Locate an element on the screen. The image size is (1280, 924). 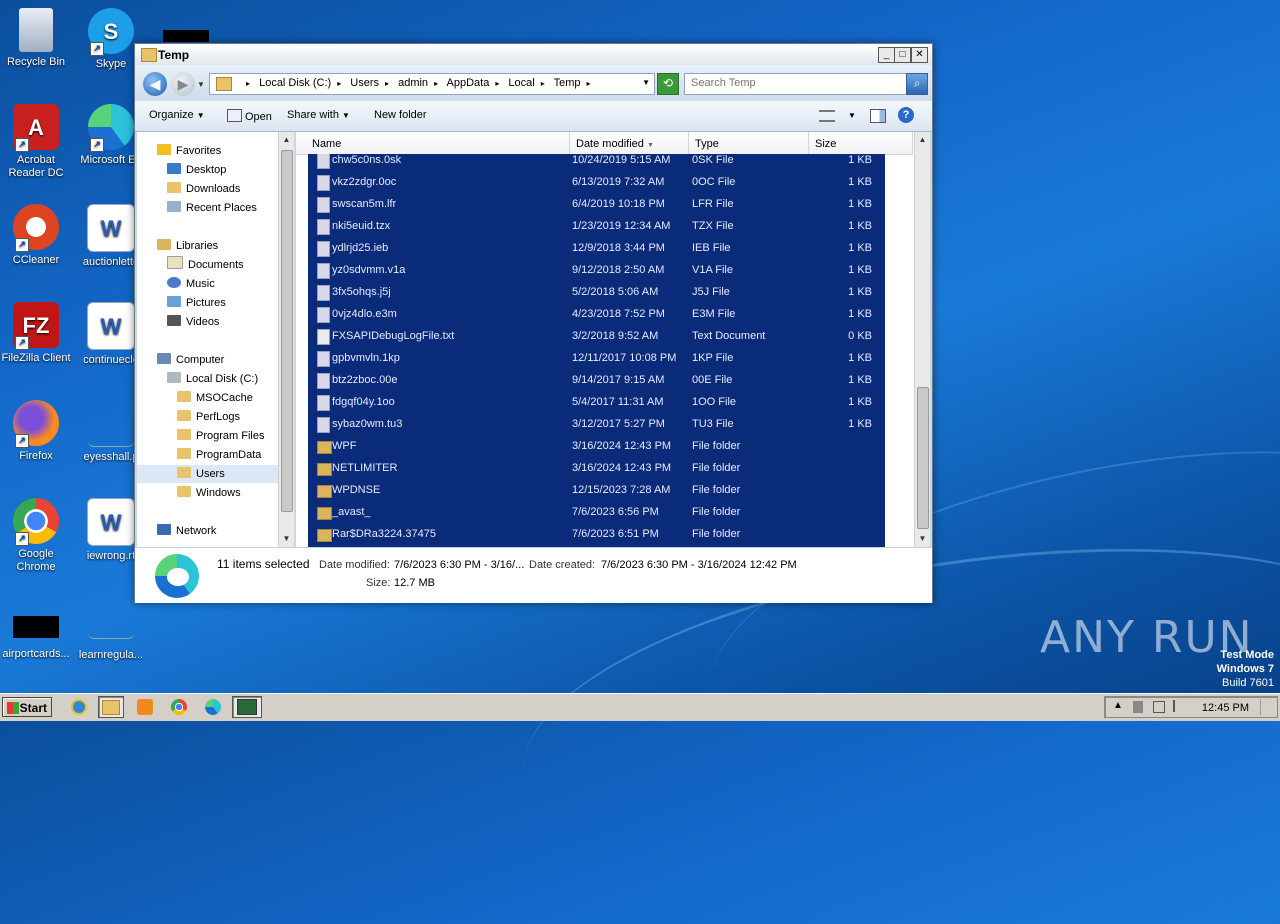
show-hidden-icons-icon: ▲ is located at coordinates (1118, 705).